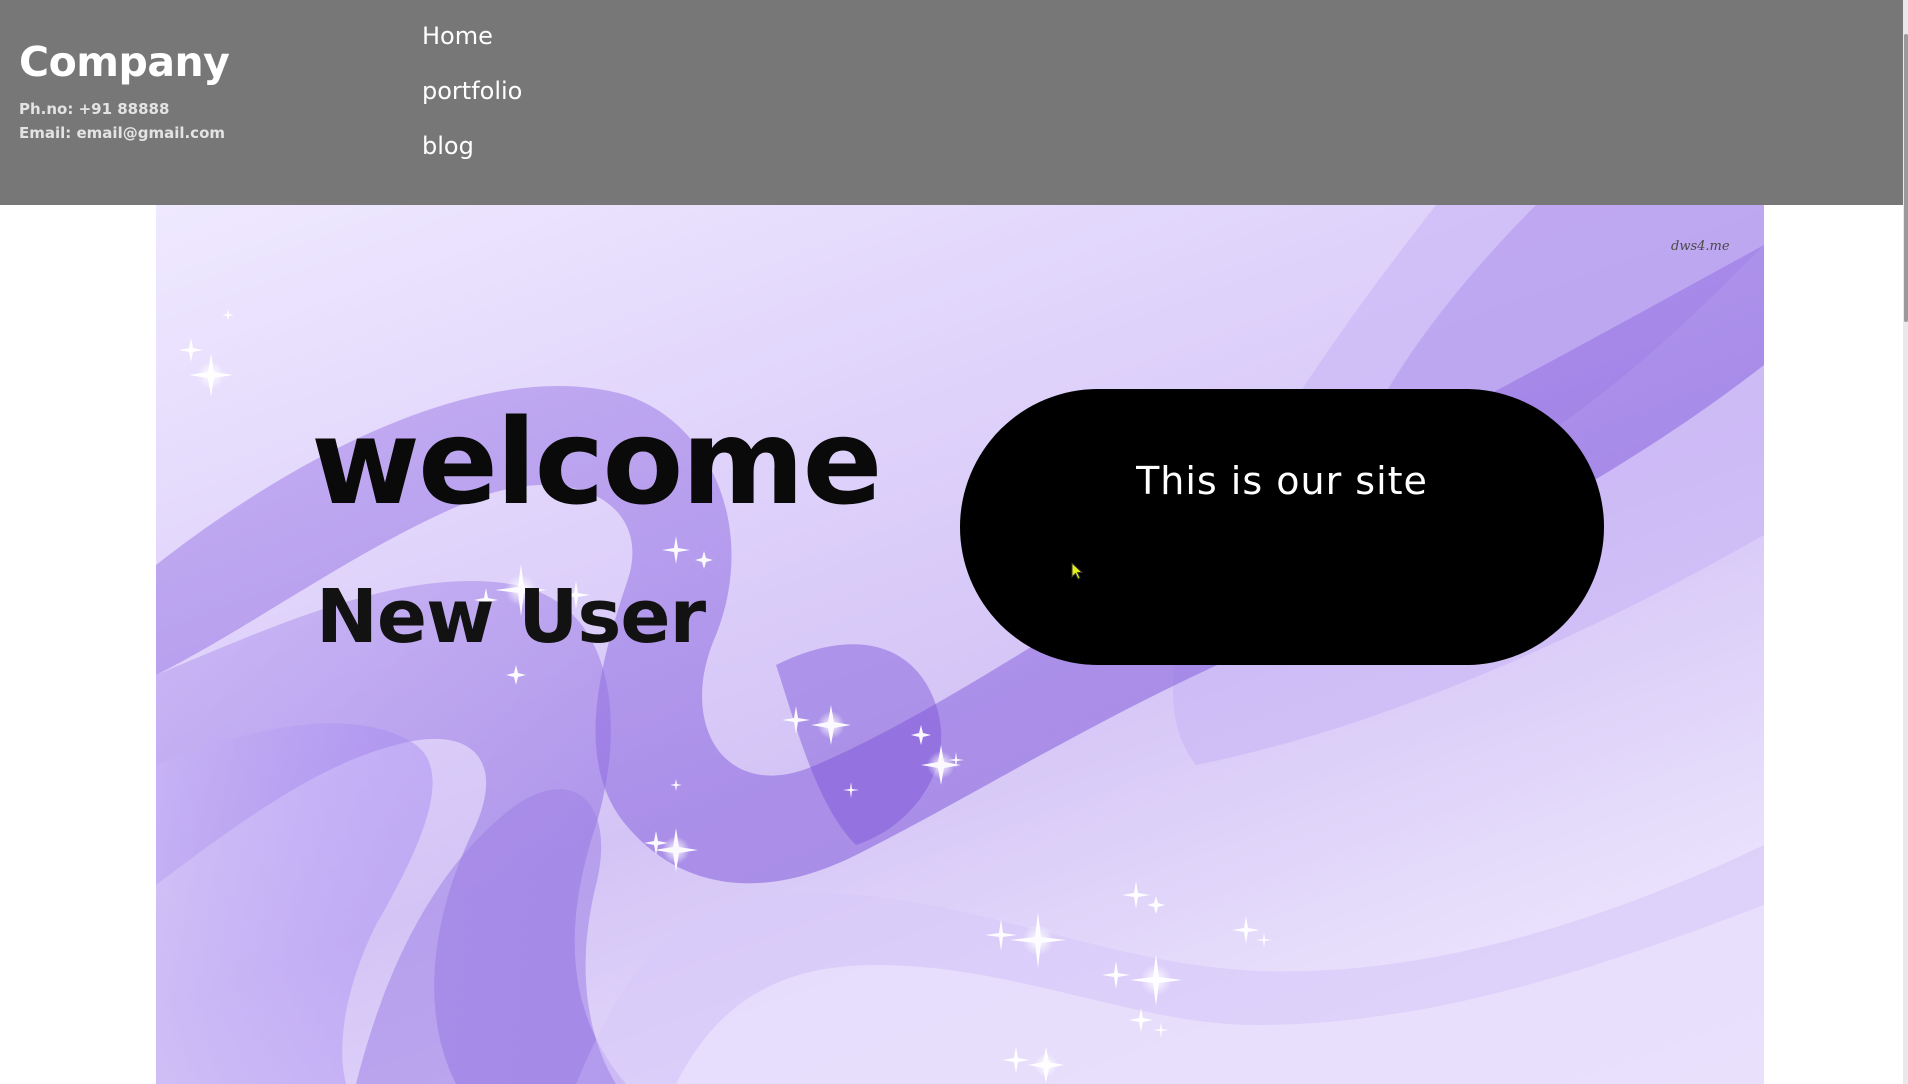  What do you see at coordinates (511, 617) in the screenshot?
I see `welcome-subtitle: New User` at bounding box center [511, 617].